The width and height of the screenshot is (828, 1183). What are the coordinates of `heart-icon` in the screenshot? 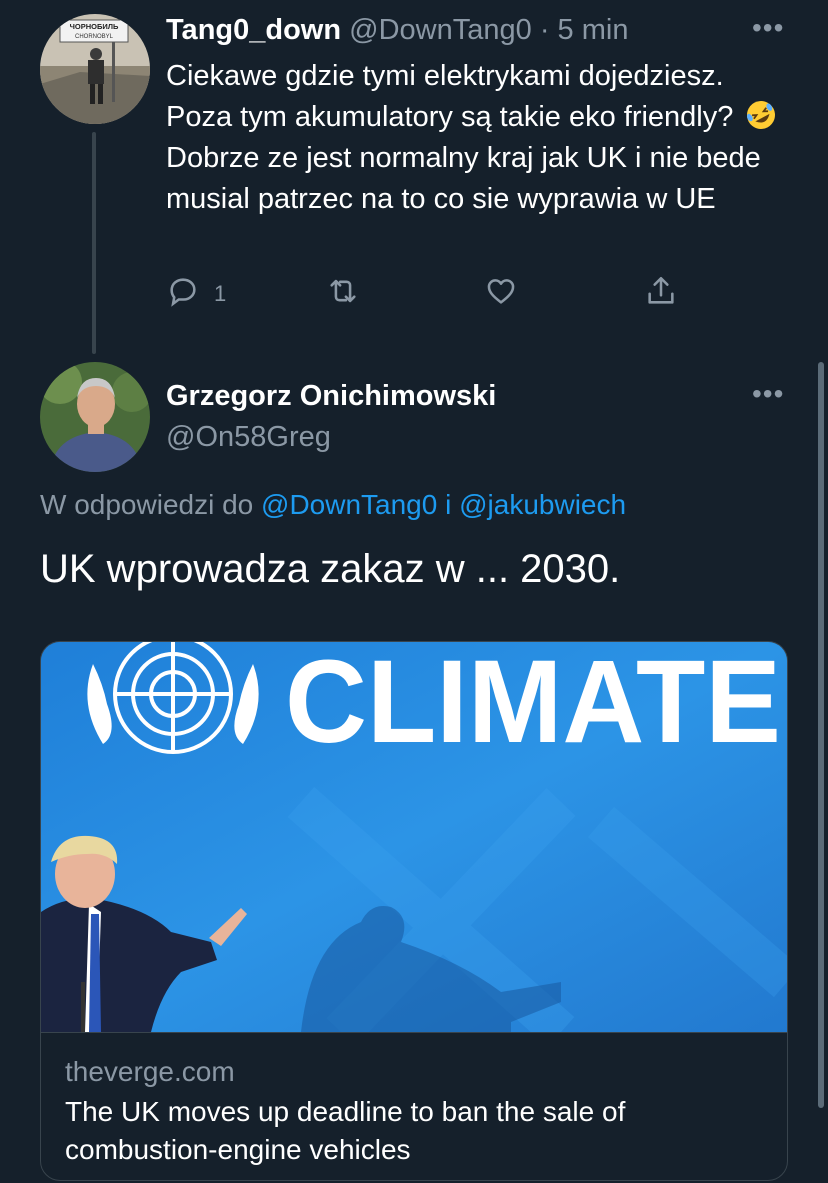 It's located at (501, 294).